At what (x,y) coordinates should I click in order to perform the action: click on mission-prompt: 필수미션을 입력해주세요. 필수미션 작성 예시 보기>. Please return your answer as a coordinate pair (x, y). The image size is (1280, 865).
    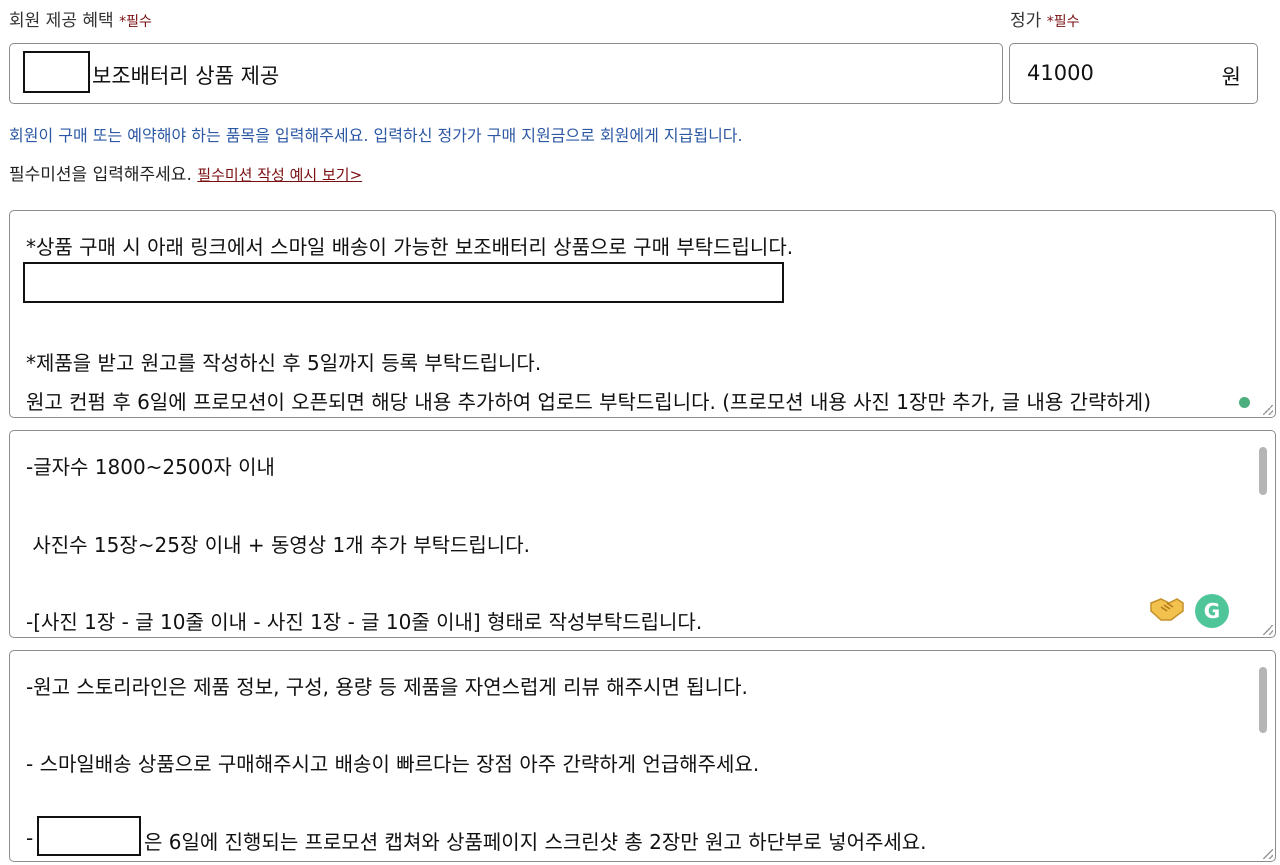
    Looking at the image, I should click on (185, 172).